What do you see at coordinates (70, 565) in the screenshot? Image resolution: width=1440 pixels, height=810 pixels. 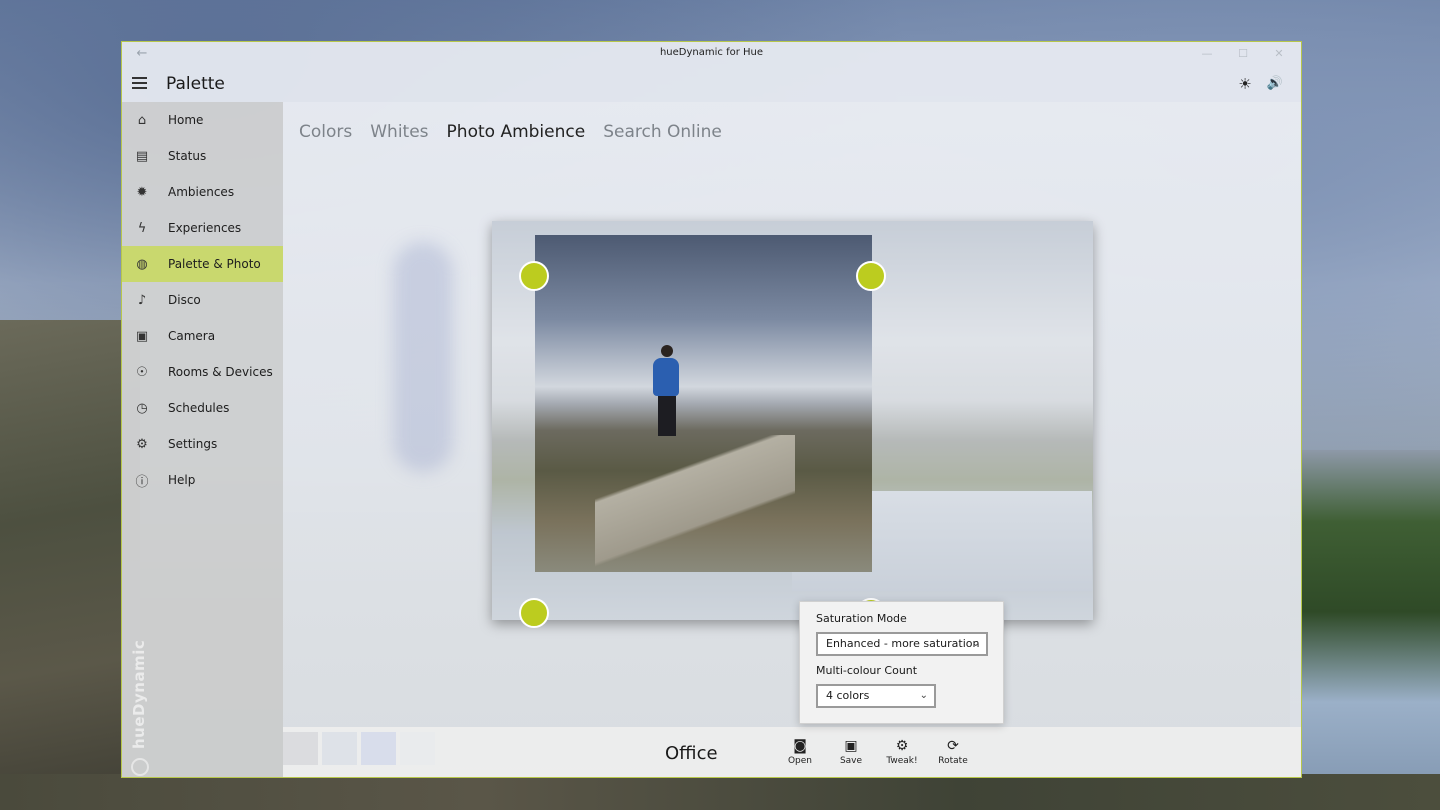 I see `desktop-background-hills` at bounding box center [70, 565].